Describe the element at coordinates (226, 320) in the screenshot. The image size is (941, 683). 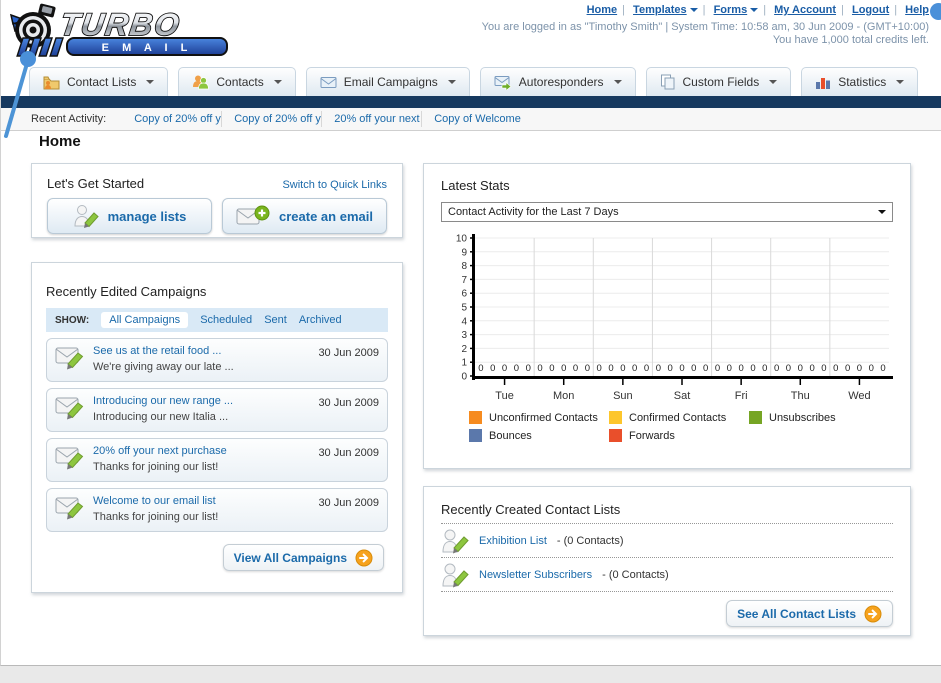
I see `filter-scheduled: Scheduled` at that location.